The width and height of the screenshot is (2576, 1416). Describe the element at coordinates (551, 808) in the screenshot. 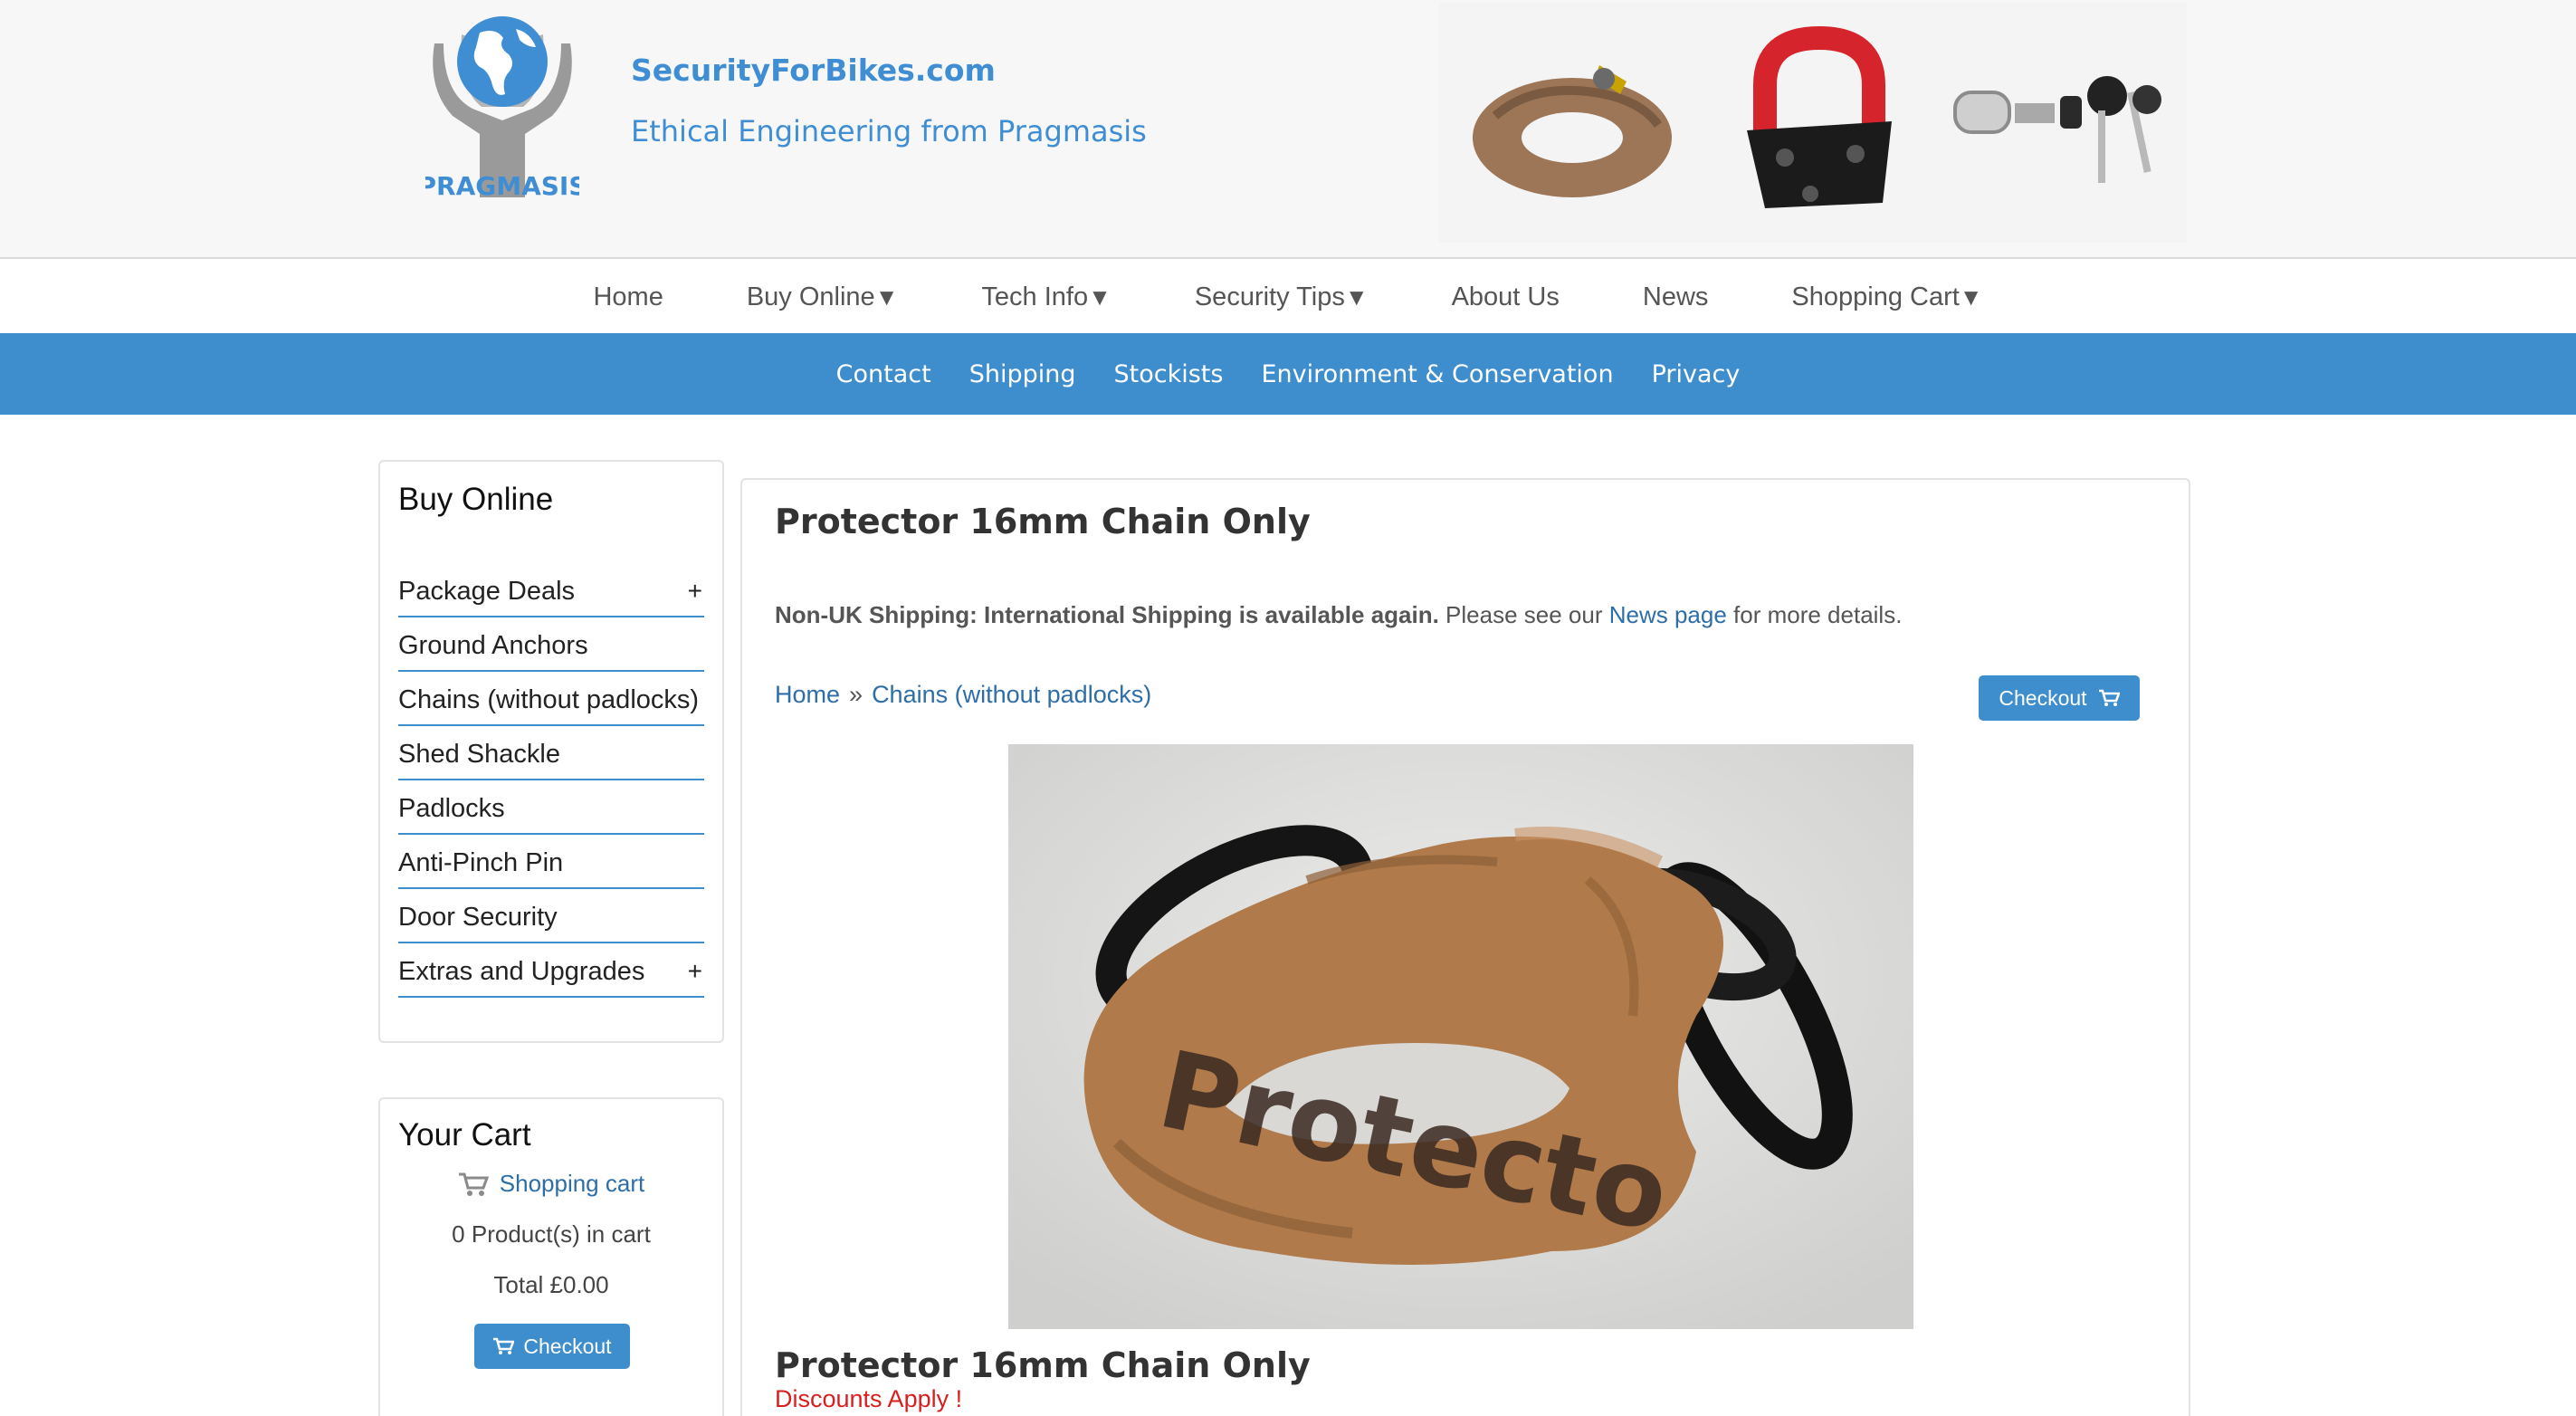

I see `category-padlocks: Padlocks` at that location.